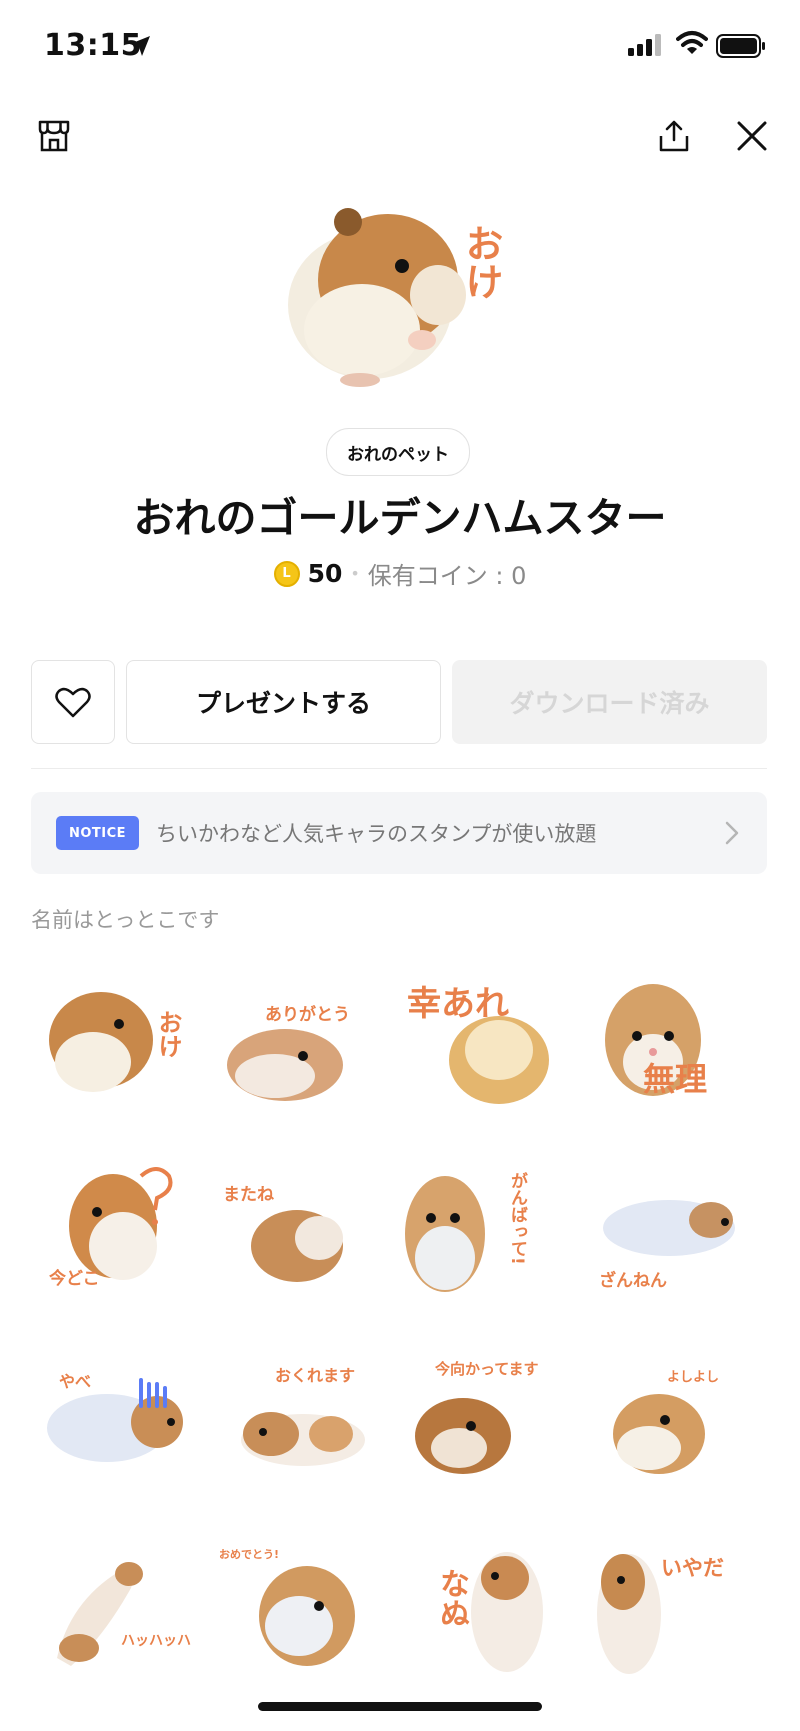 This screenshot has width=800, height=1731. Describe the element at coordinates (376, 834) in the screenshot. I see `notice-text: ちいかわなど人気キャラのスタンプが使い放題` at that location.